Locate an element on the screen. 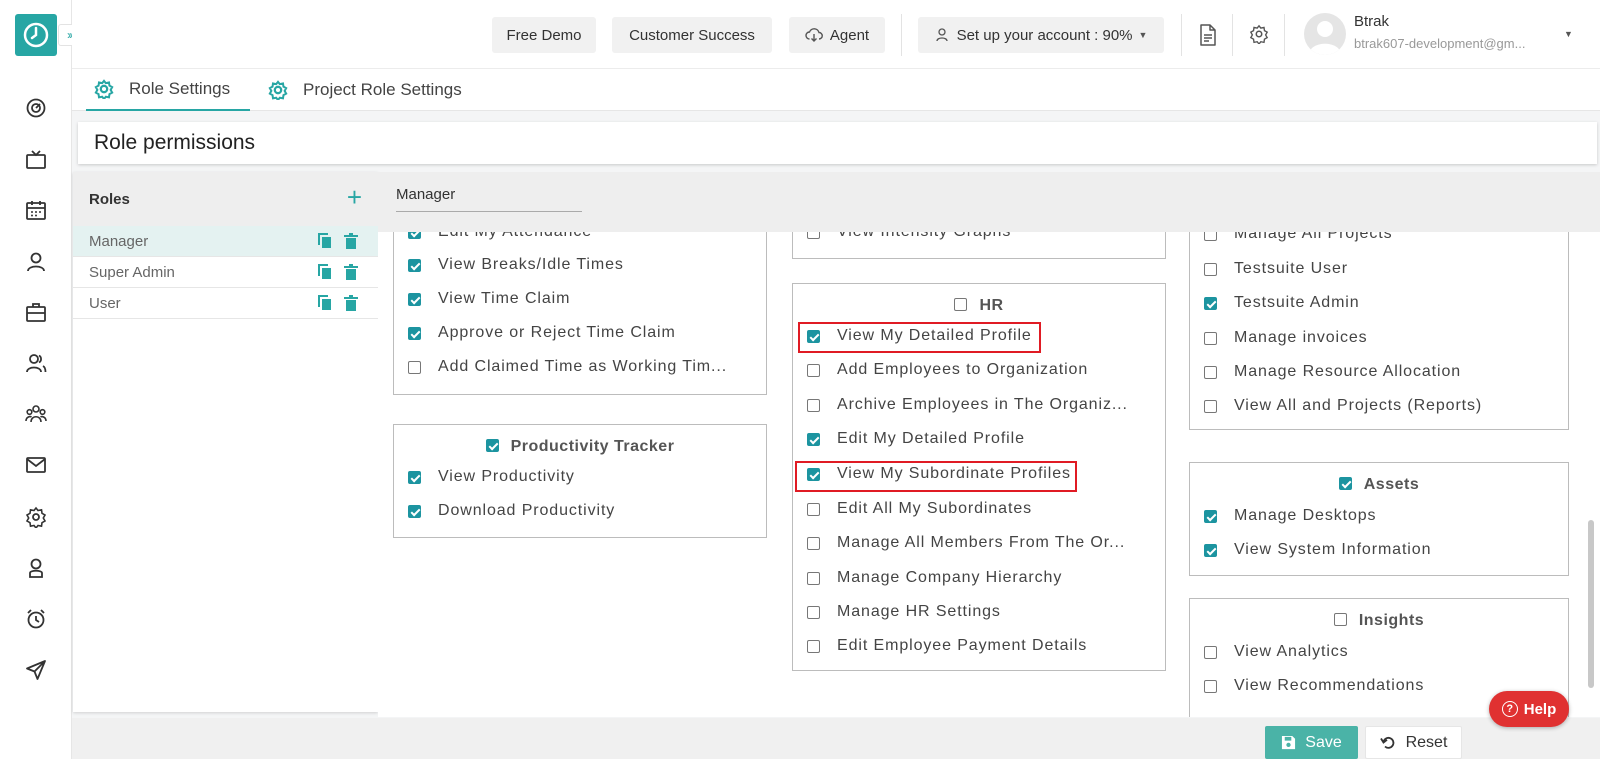  permission-item: Manage Company Hierarchy is located at coordinates (934, 578).